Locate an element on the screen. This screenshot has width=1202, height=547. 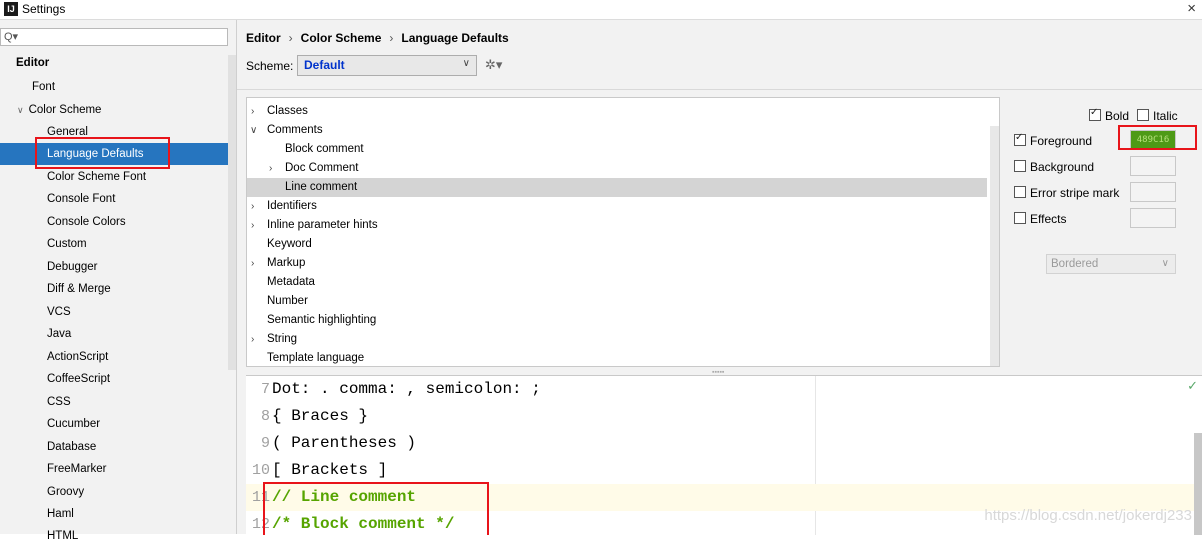
sidebar-item-cucumber: Cucumber is located at coordinates (73, 424).